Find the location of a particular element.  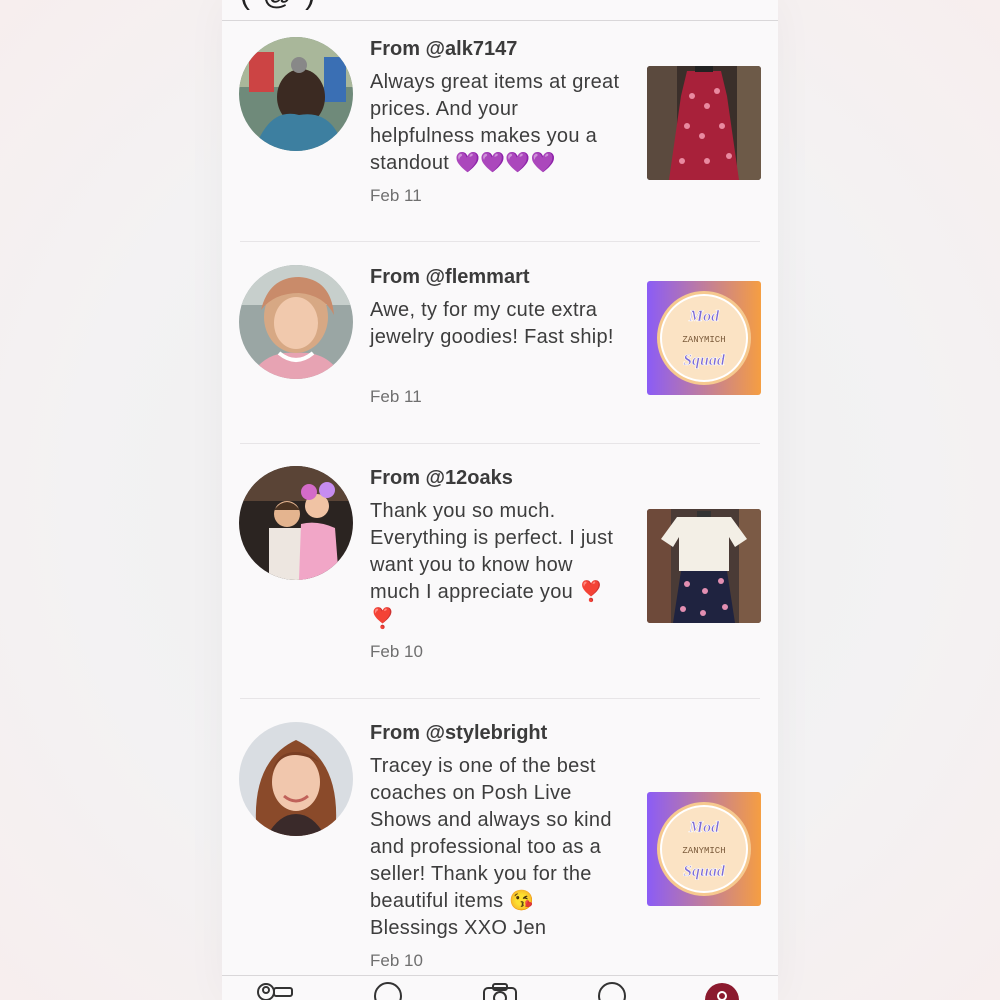

camera-icon is located at coordinates (500, 991).